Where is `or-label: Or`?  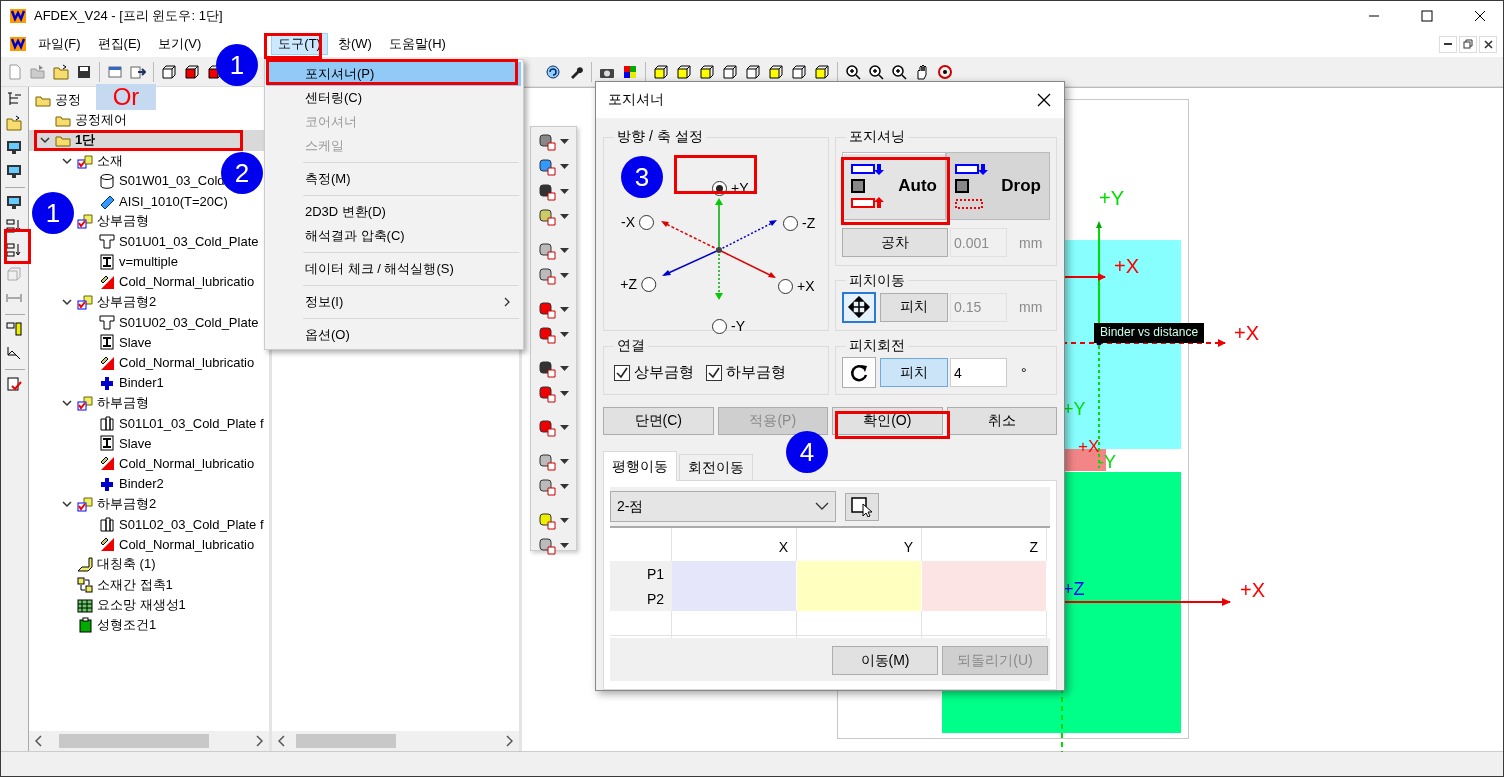 or-label: Or is located at coordinates (126, 97).